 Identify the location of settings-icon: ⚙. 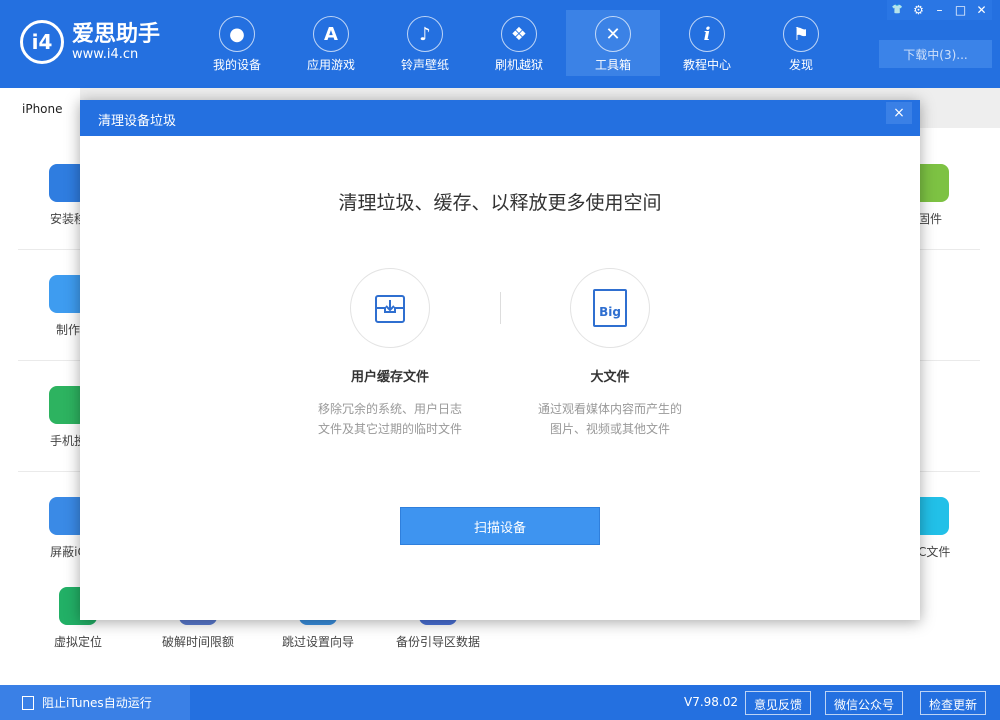
(918, 10).